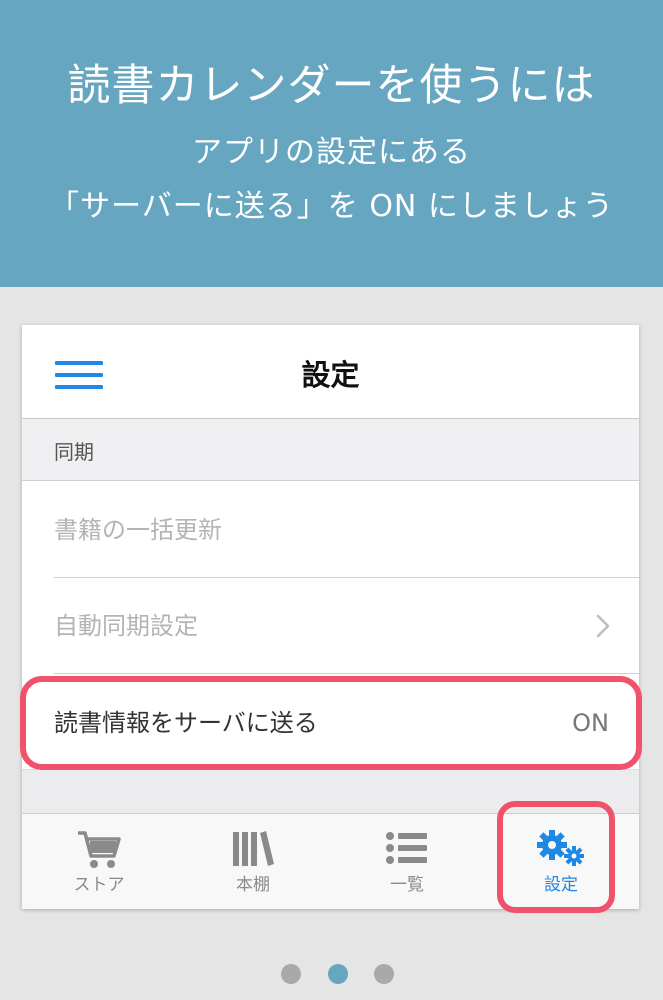  Describe the element at coordinates (330, 530) in the screenshot. I see `bulk-update-books-item: 書籍の一括更新` at that location.